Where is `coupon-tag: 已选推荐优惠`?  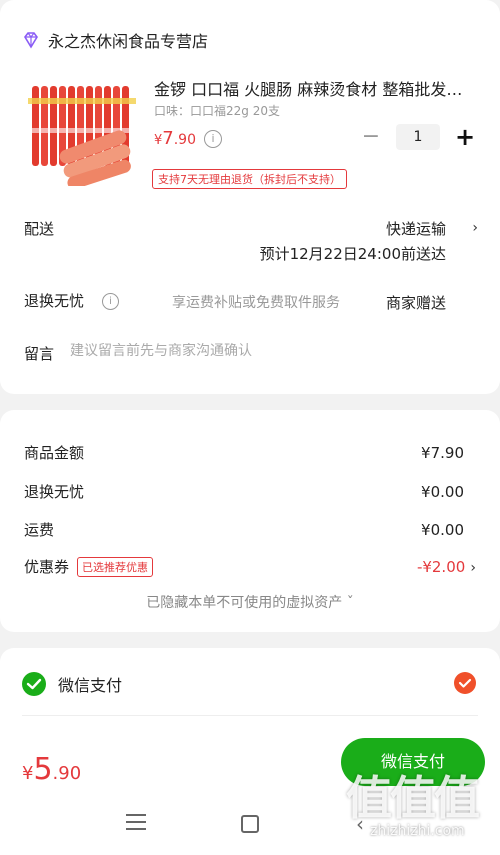 coupon-tag: 已选推荐优惠 is located at coordinates (115, 566).